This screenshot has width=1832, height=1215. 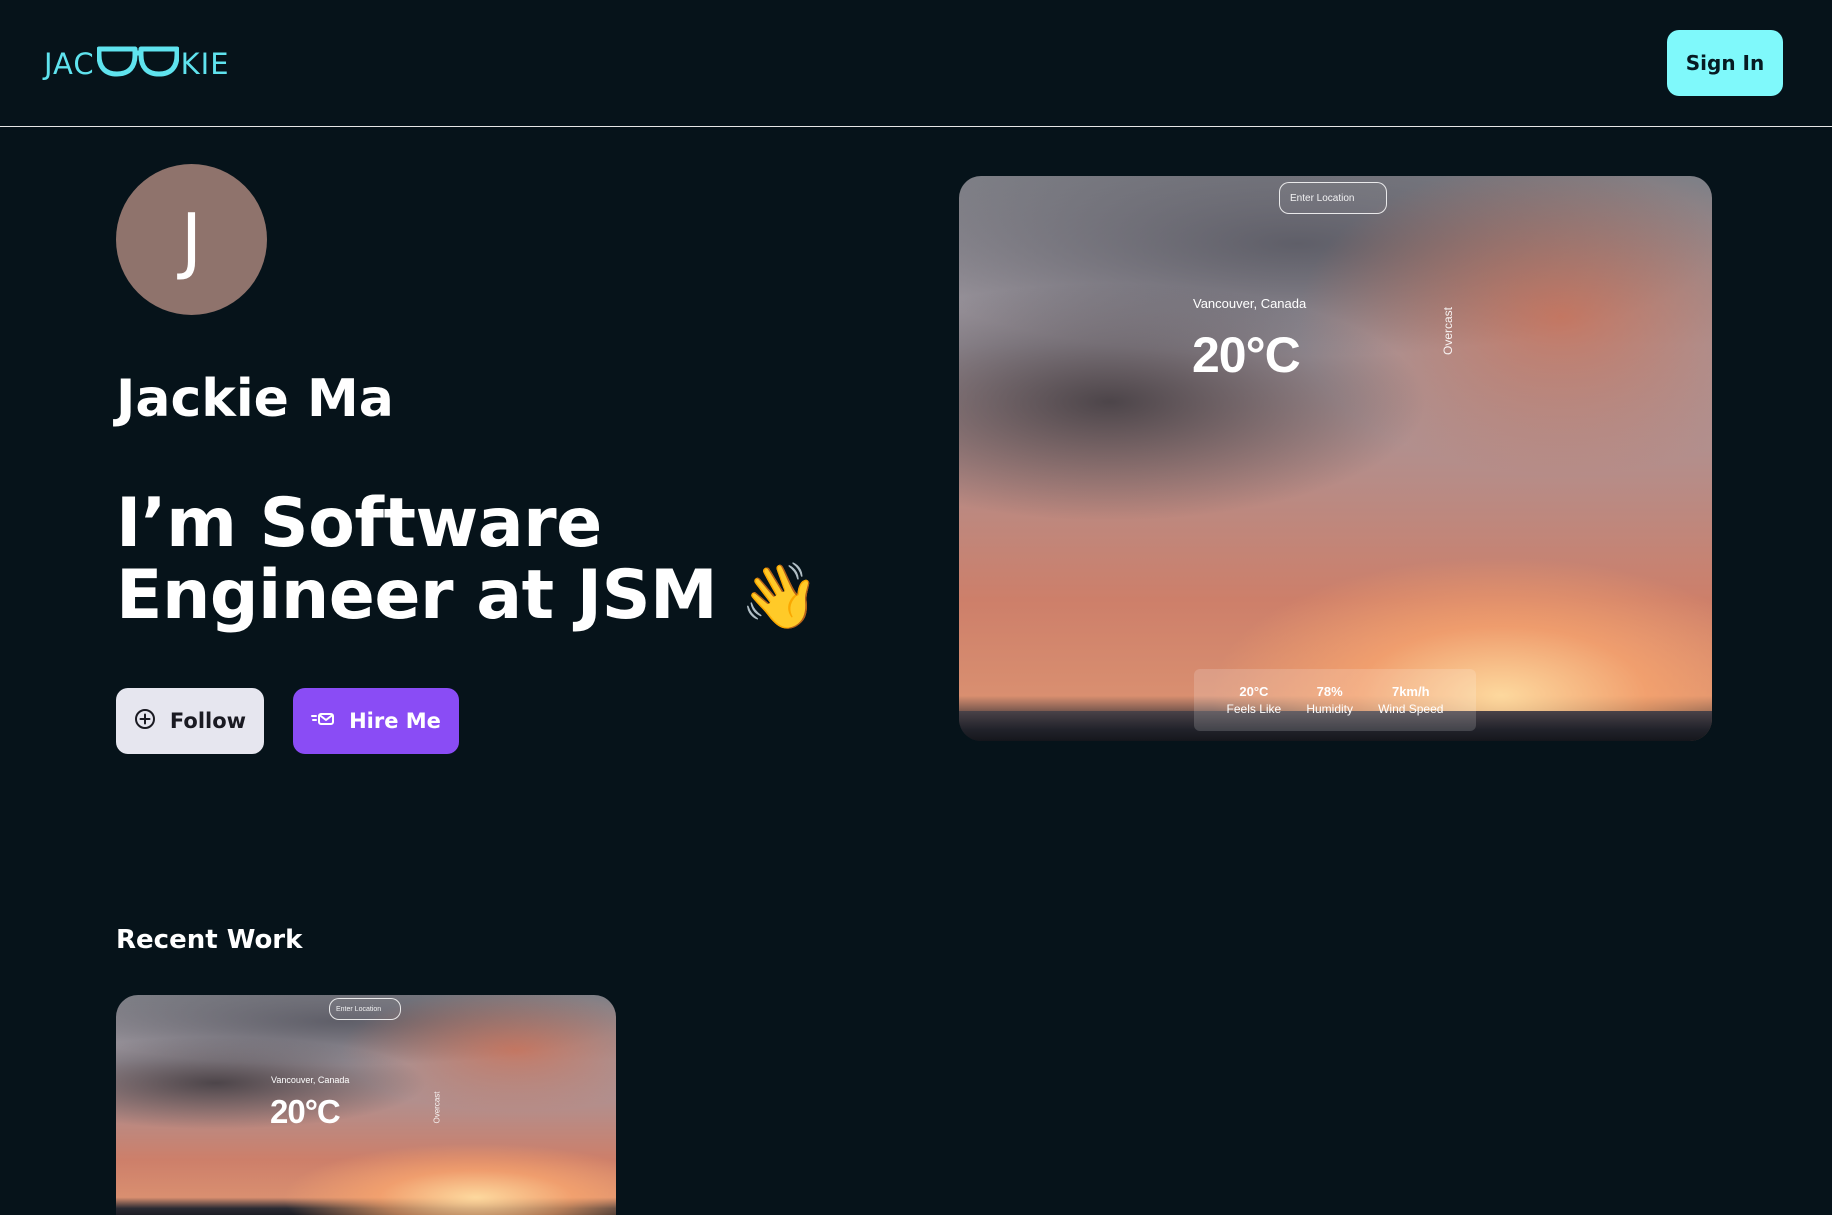 I want to click on follow-button: Follow, so click(x=190, y=721).